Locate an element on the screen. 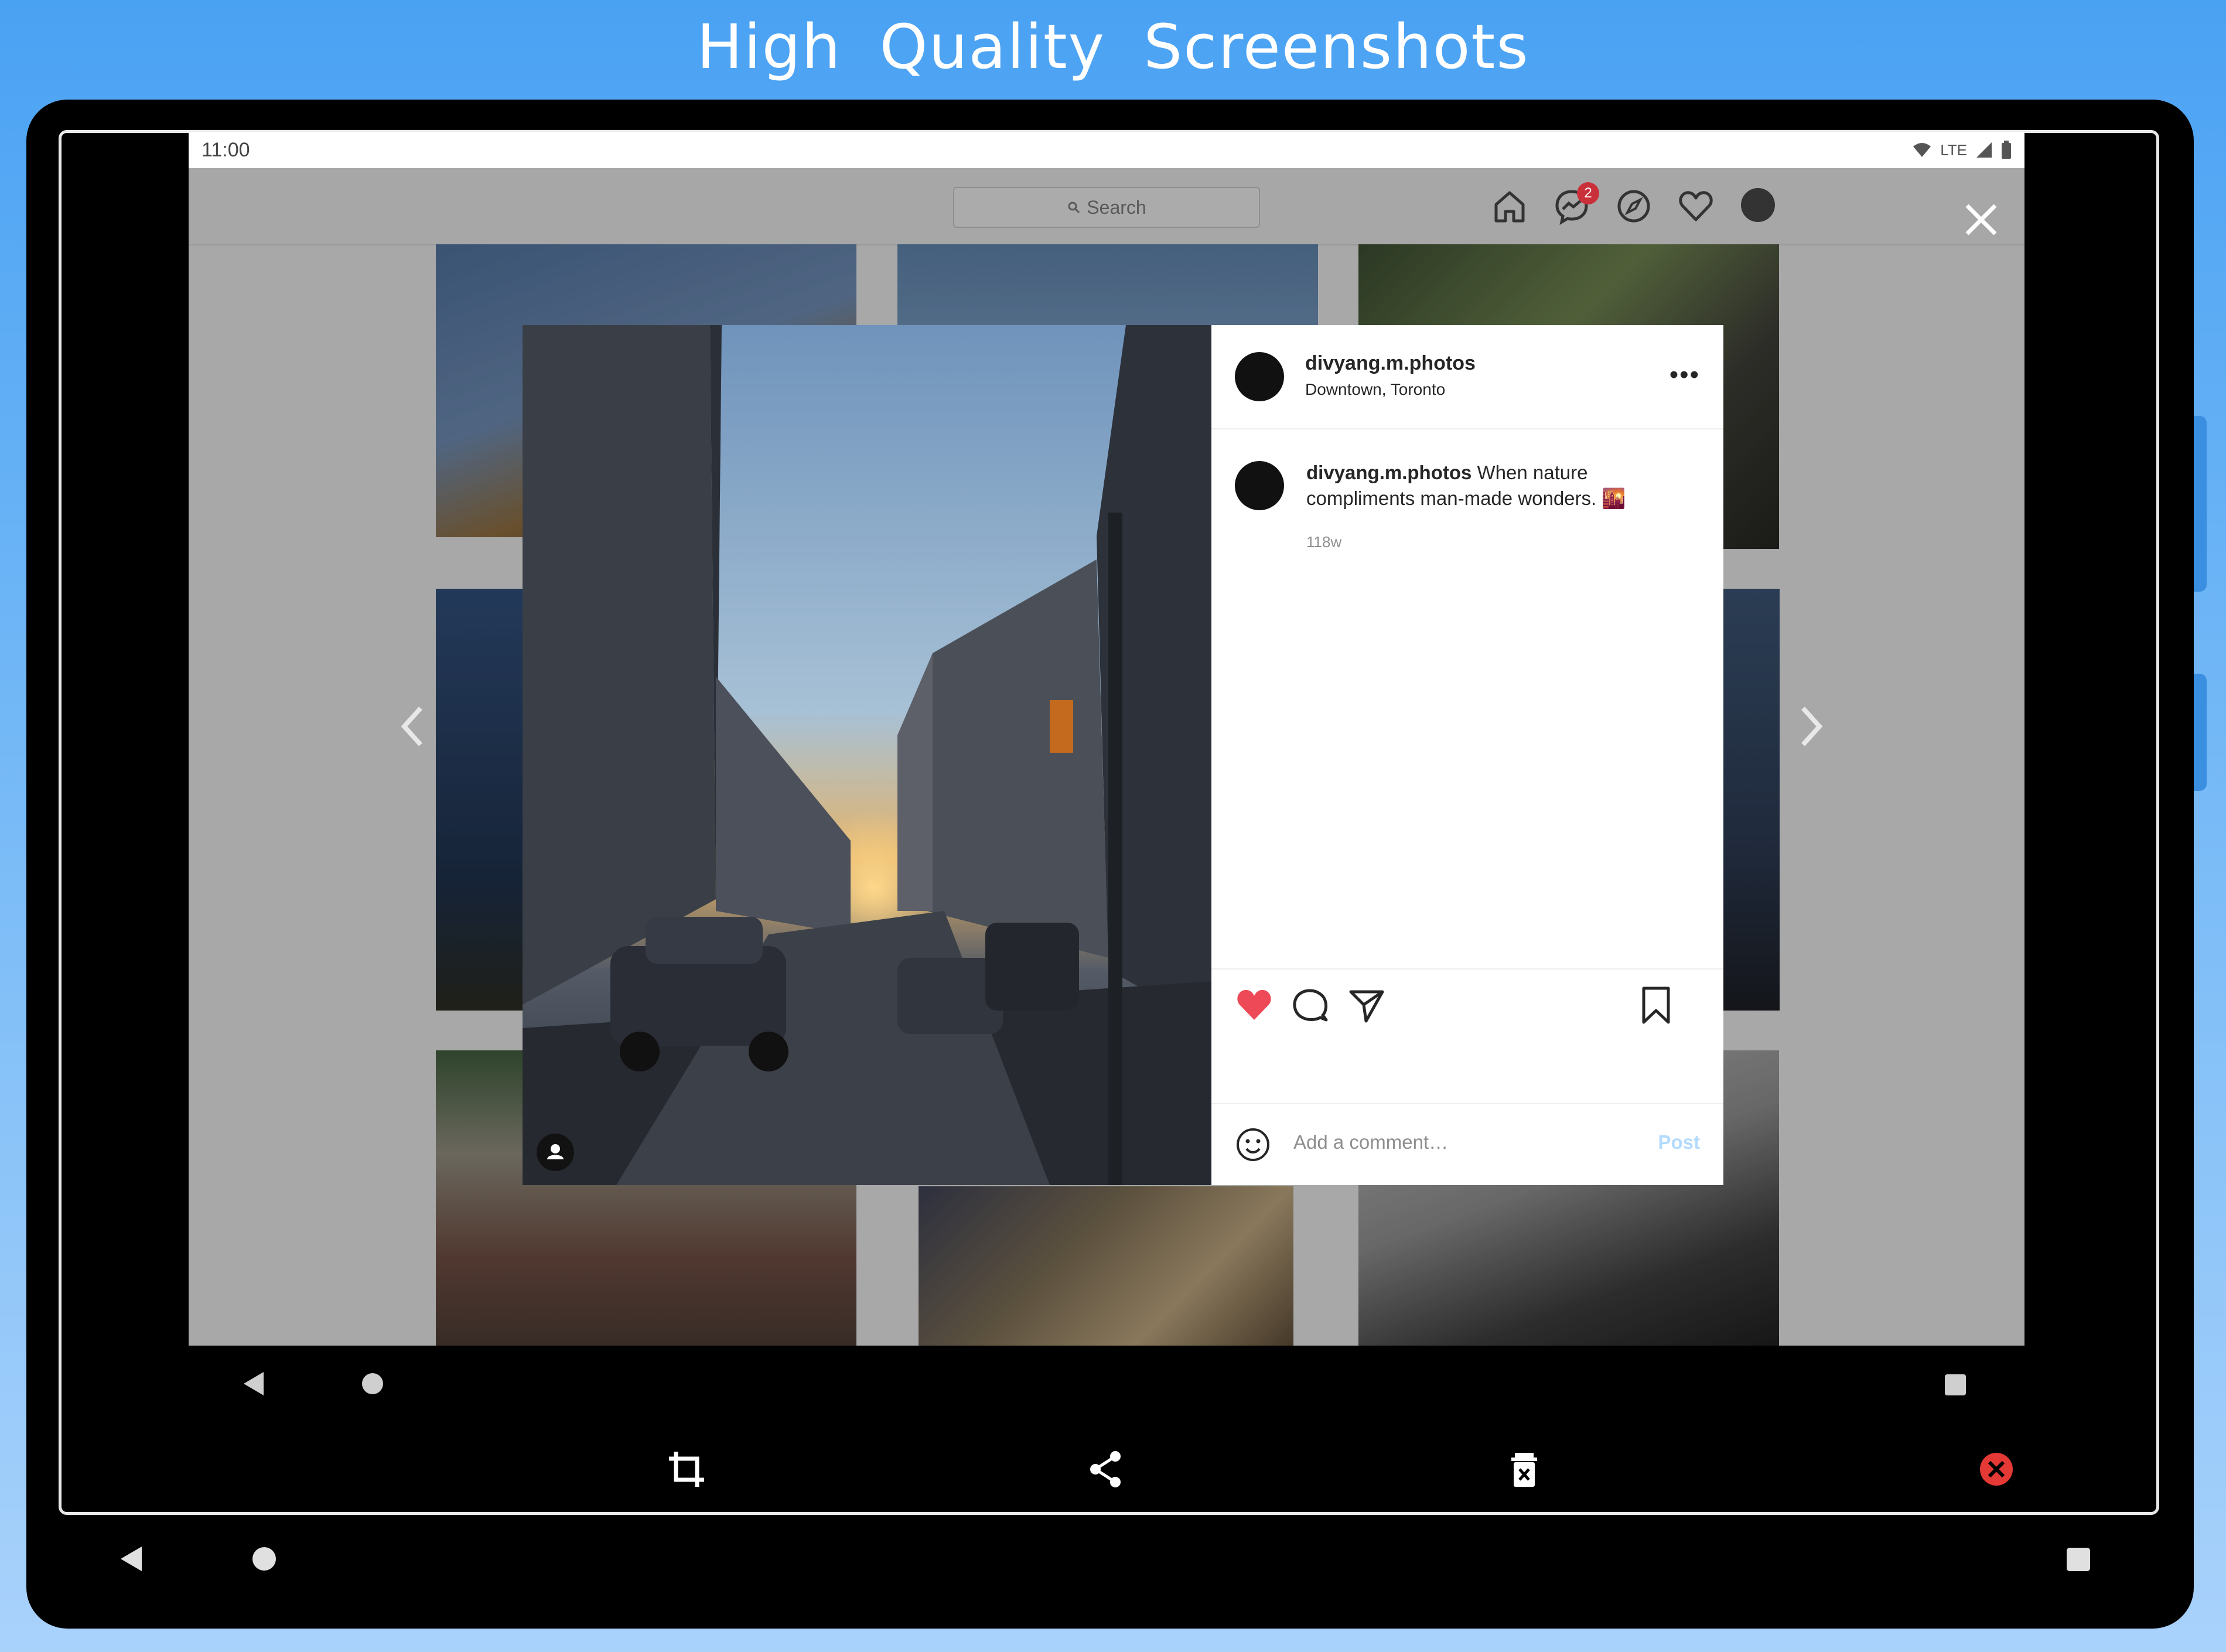  share-direct-icon is located at coordinates (1366, 1005).